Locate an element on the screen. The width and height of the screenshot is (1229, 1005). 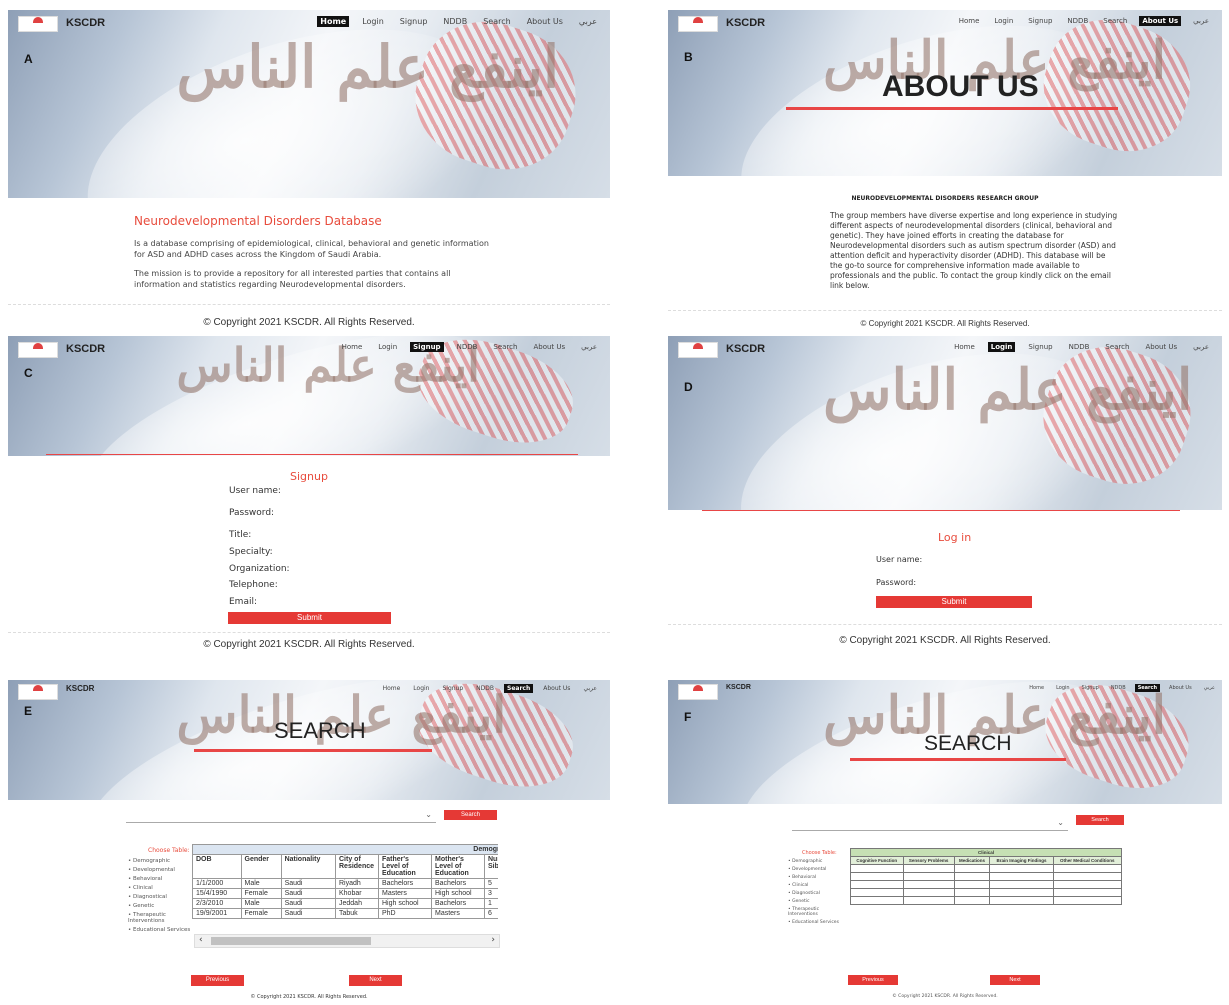
table-row is located at coordinates (986, 876).